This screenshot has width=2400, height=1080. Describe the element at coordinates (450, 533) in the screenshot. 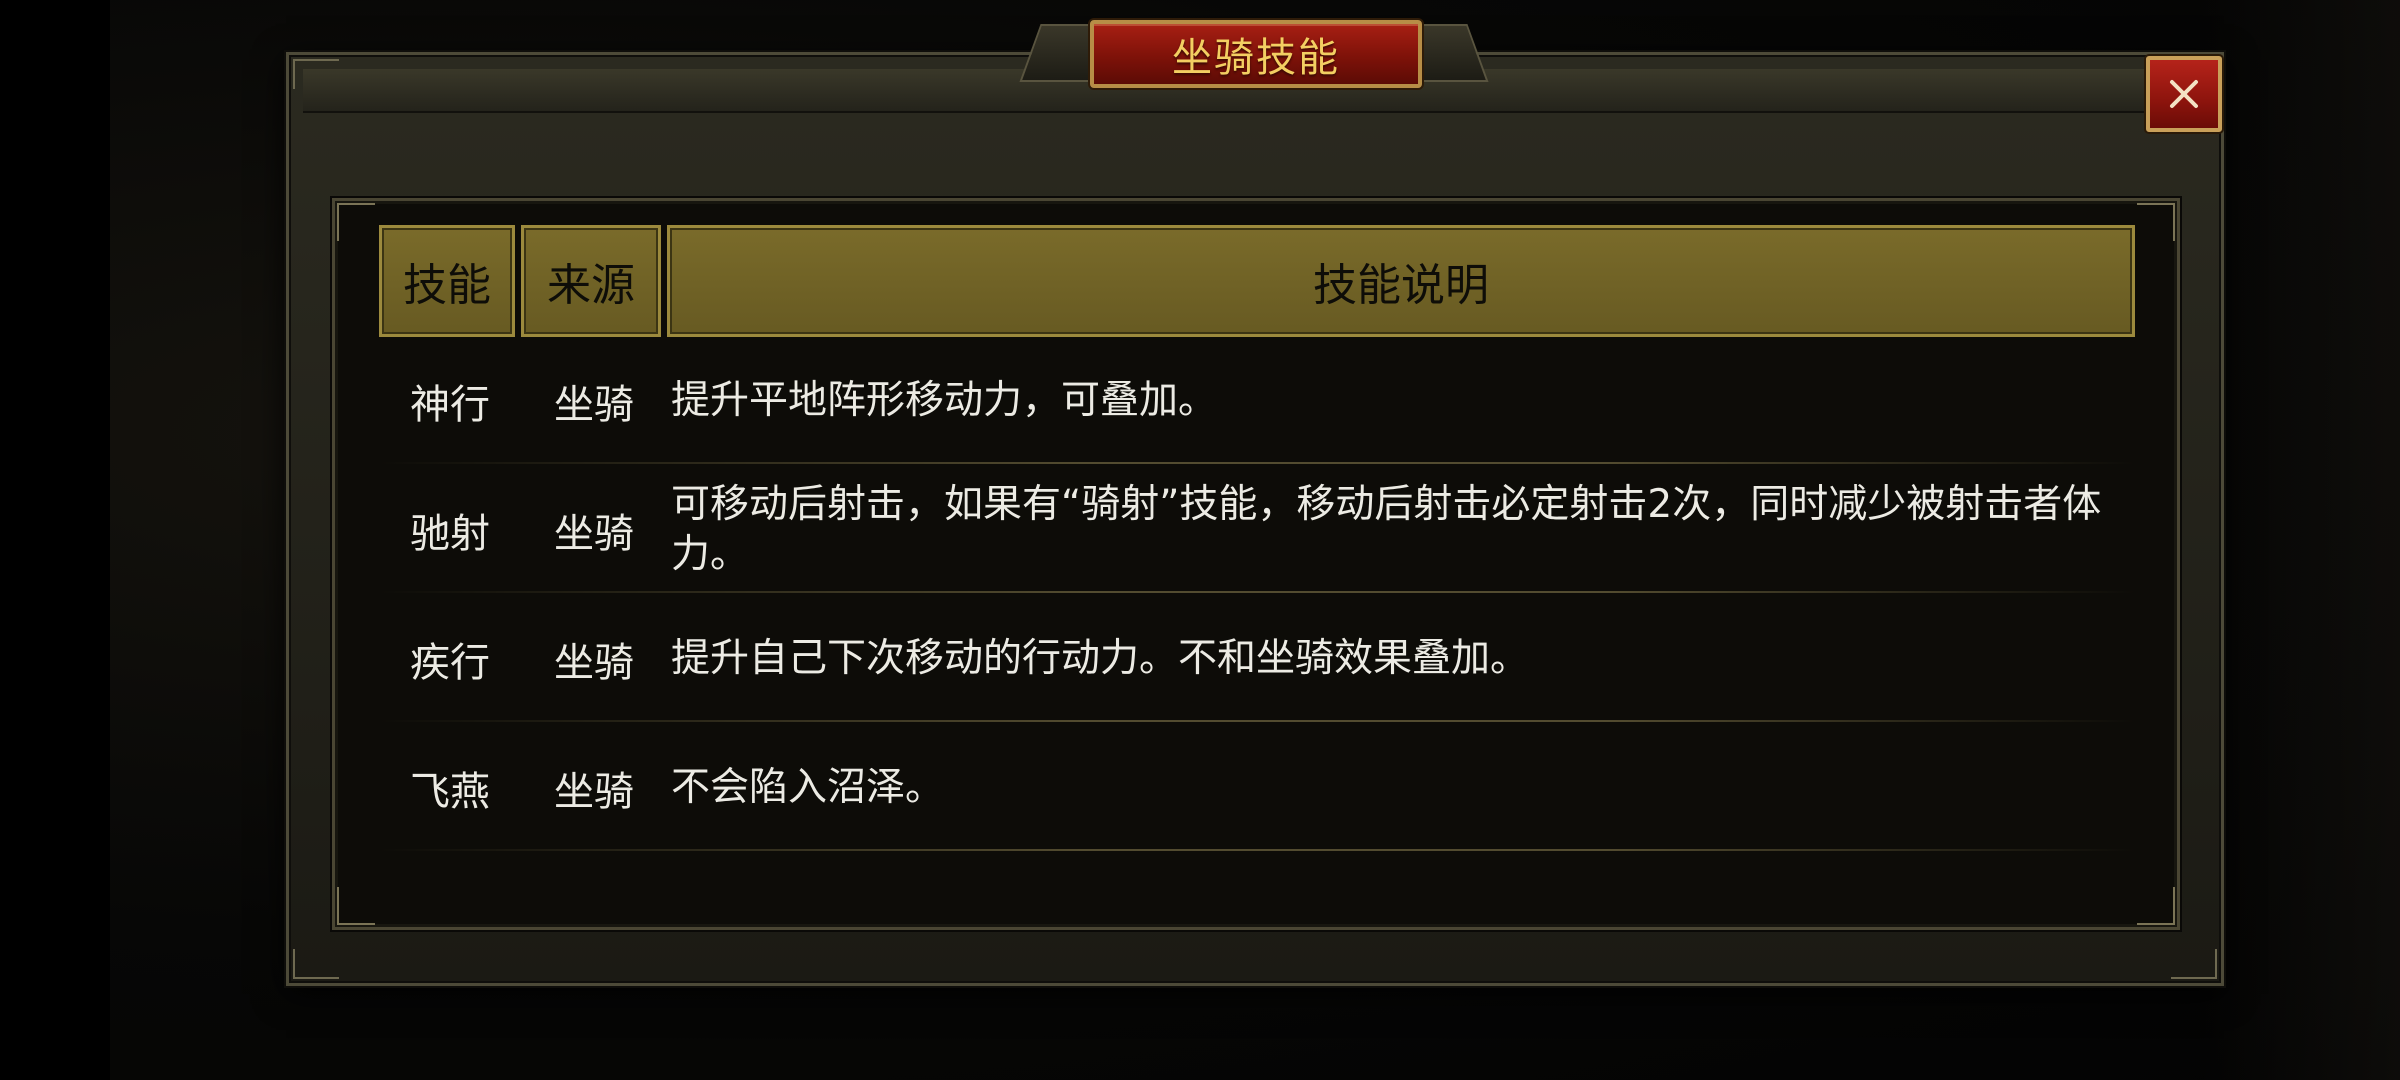

I see `skill-name: 驰射` at that location.